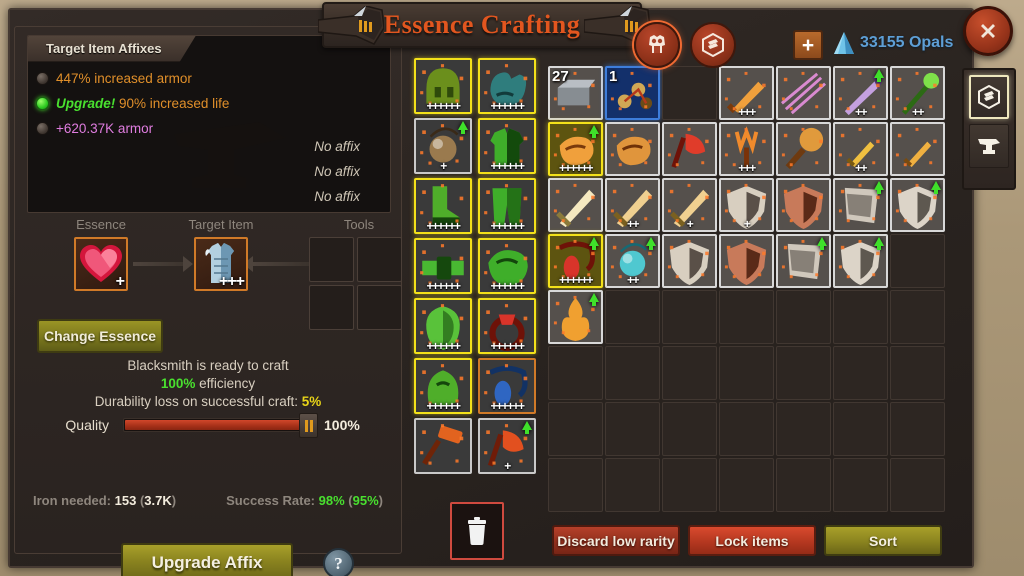 The image size is (1024, 576). Describe the element at coordinates (308, 425) in the screenshot. I see `quality-slider-handle` at that location.